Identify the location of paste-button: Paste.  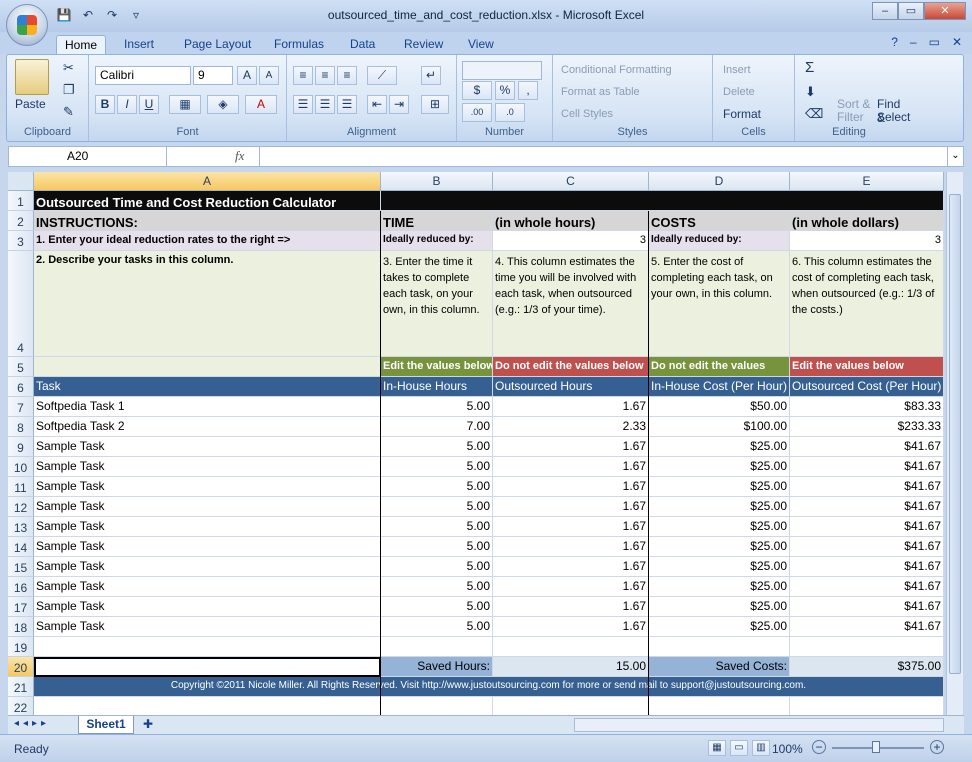
(30, 104).